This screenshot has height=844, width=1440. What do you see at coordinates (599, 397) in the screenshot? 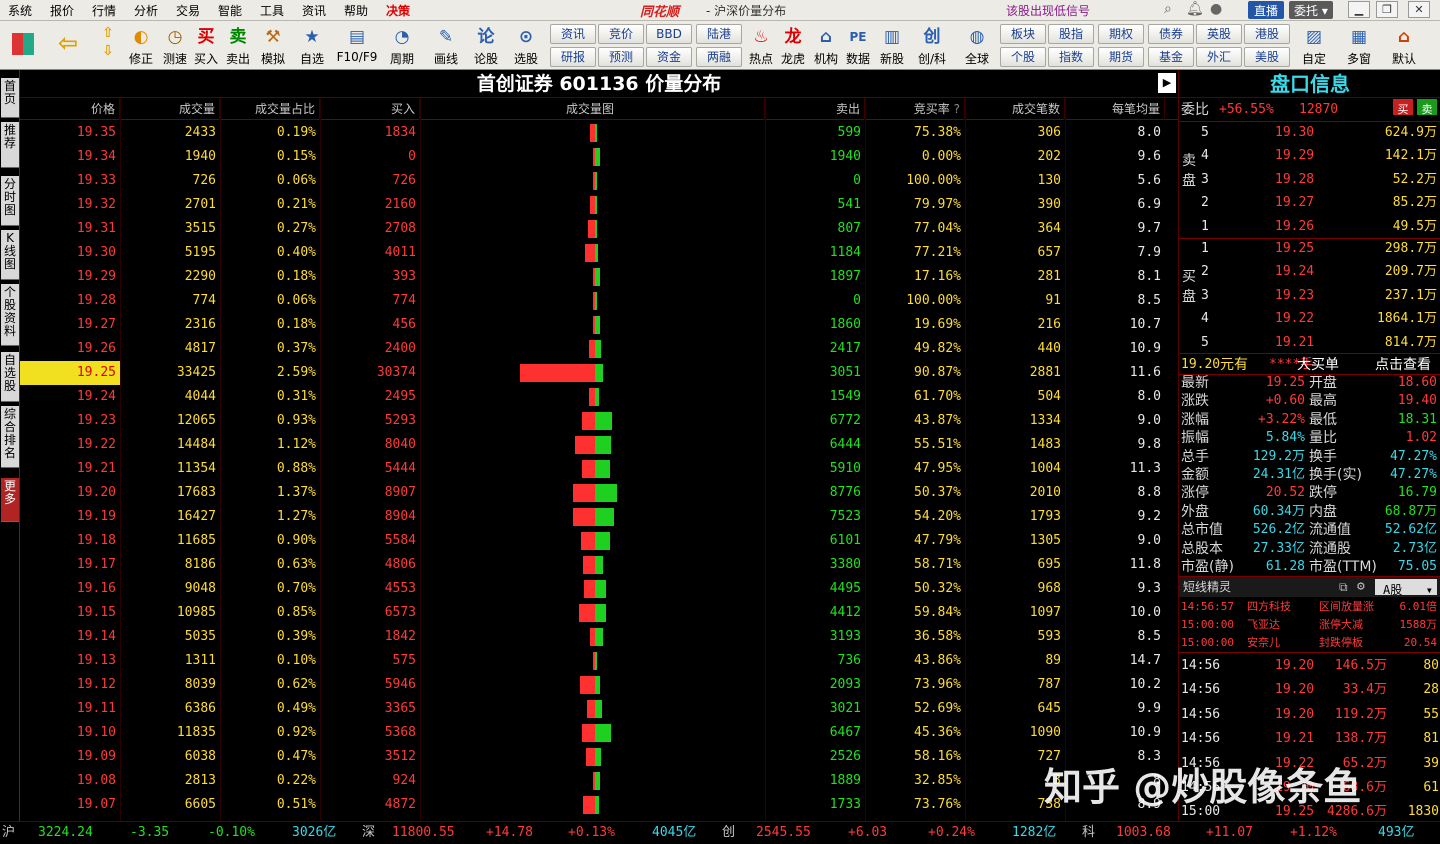
I see `table-row: 19.24 4044 0.31% 2495 1549 61.70% 504 8.0` at bounding box center [599, 397].